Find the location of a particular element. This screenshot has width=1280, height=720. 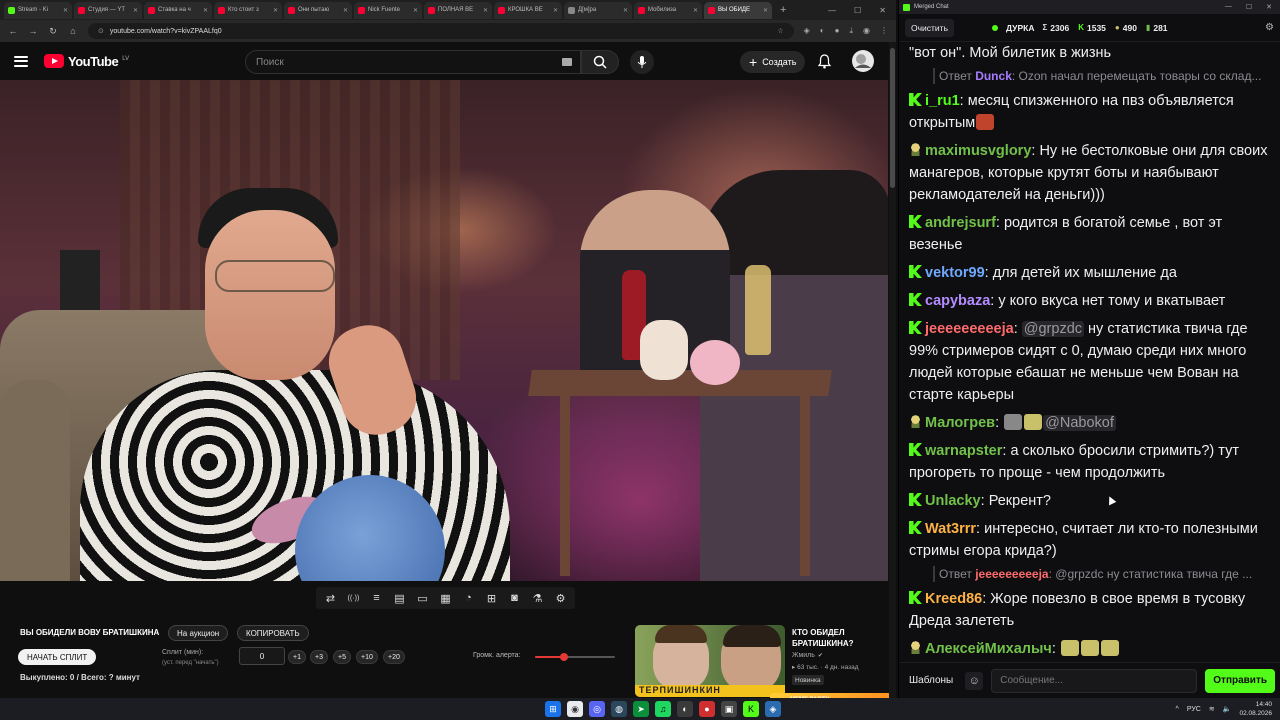

start-split-button: НАЧАТЬ СПЛИТ is located at coordinates (57, 657).